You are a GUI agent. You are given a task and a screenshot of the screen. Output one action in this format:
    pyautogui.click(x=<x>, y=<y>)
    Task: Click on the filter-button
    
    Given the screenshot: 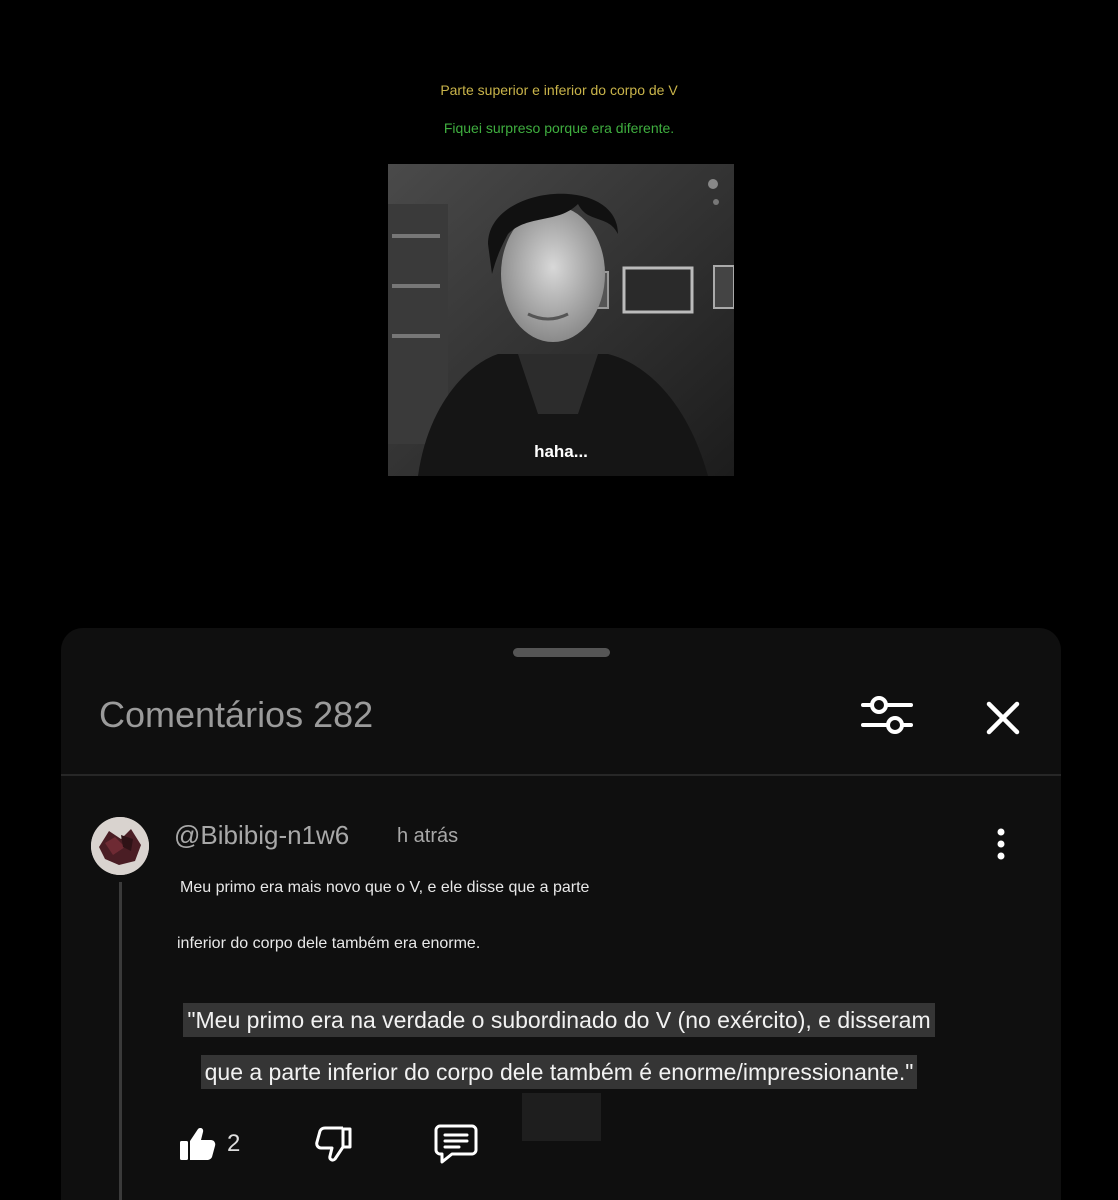 What is the action you would take?
    pyautogui.click(x=887, y=715)
    